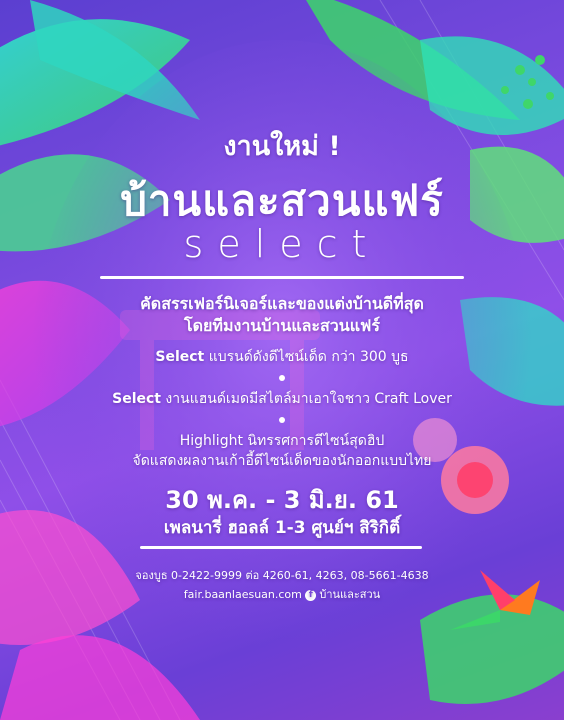  Describe the element at coordinates (311, 595) in the screenshot. I see `facebook-icon: f` at that location.